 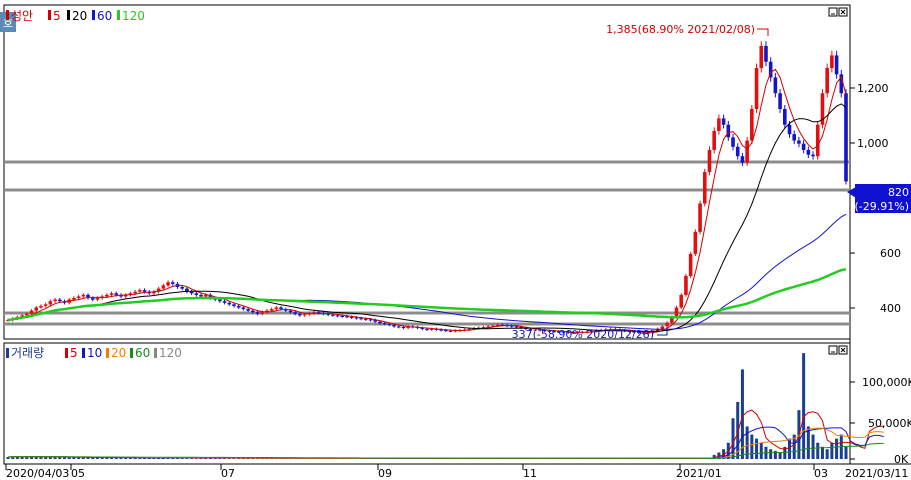 What do you see at coordinates (699, 473) in the screenshot?
I see `x-tick: 2021/01` at bounding box center [699, 473].